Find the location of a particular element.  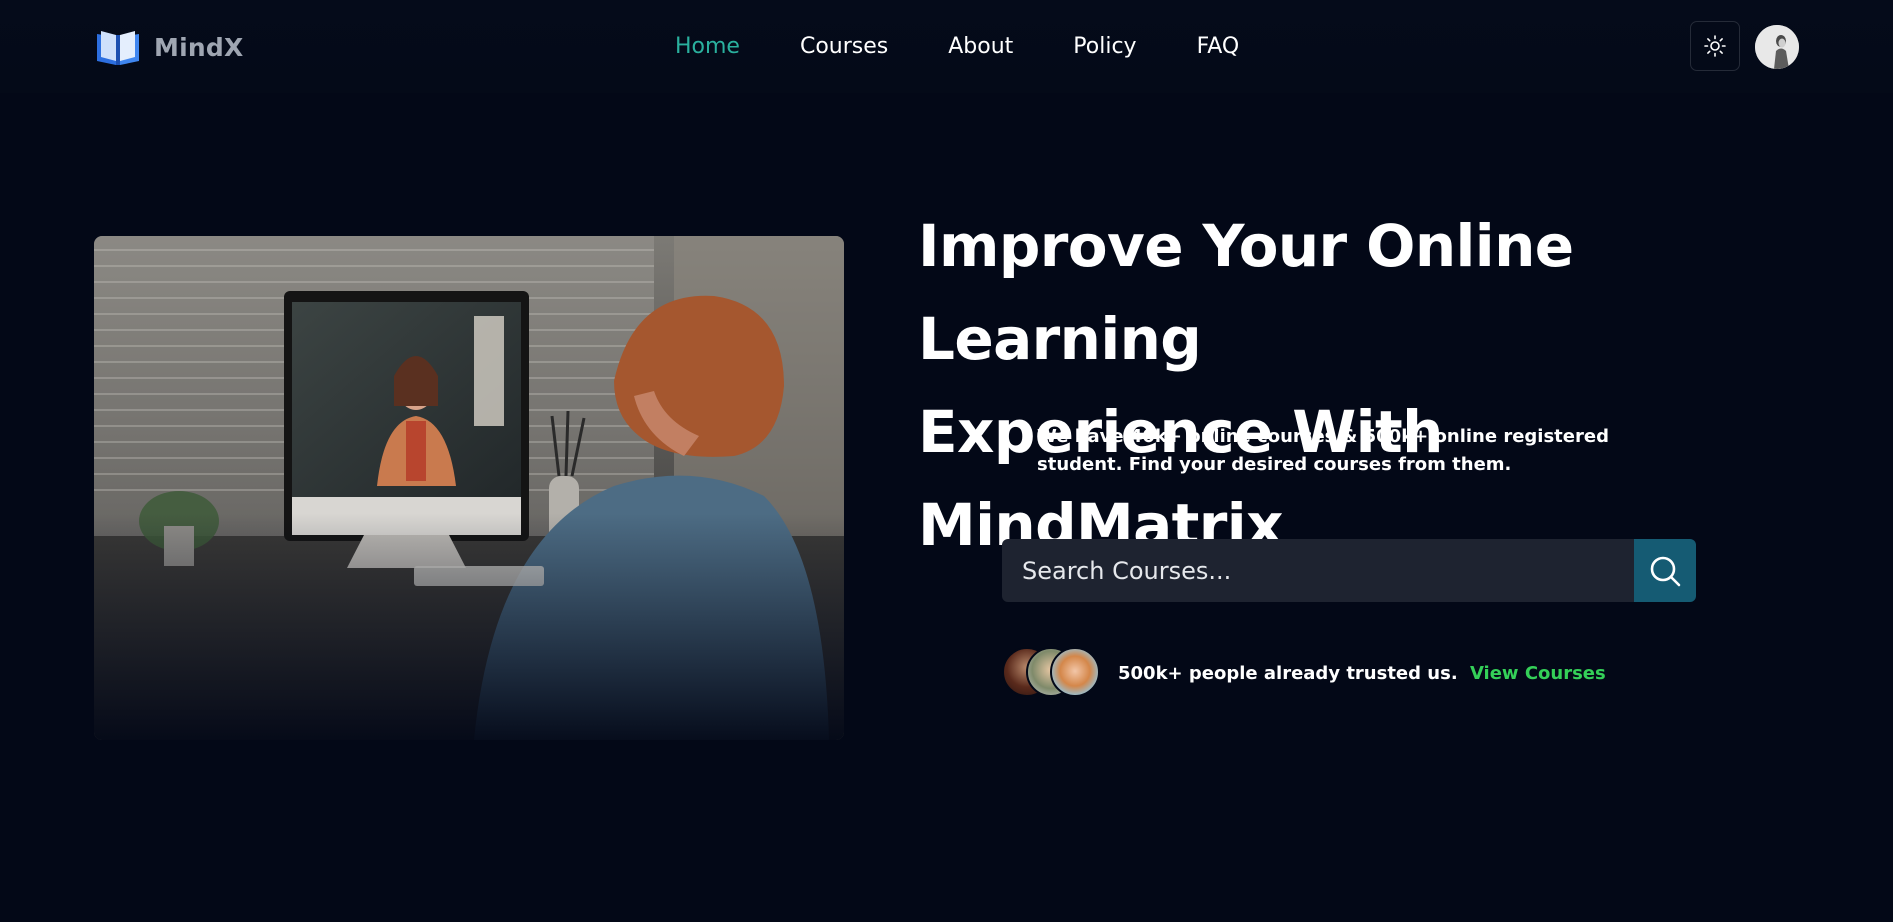

trusted-users-avatars is located at coordinates (1052, 673).